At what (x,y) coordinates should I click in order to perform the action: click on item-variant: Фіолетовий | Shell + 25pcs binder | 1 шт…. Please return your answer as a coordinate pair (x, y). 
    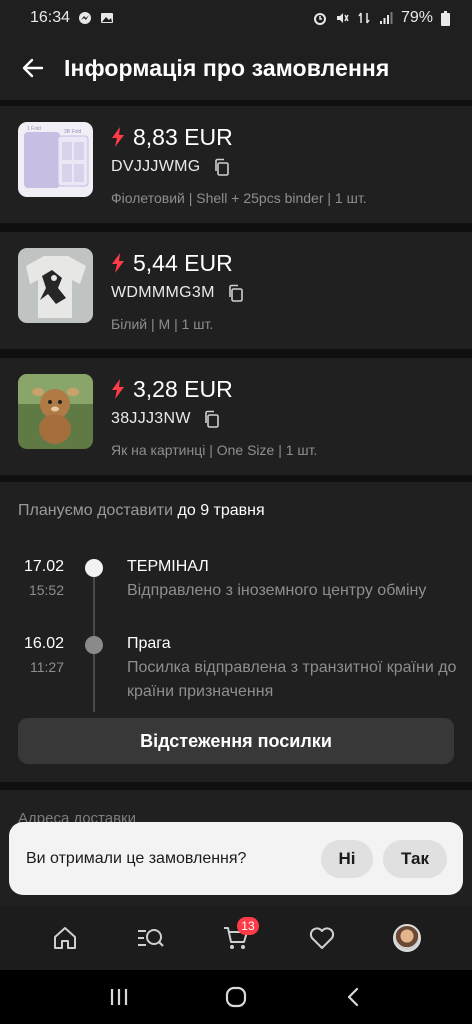
    Looking at the image, I should click on (239, 198).